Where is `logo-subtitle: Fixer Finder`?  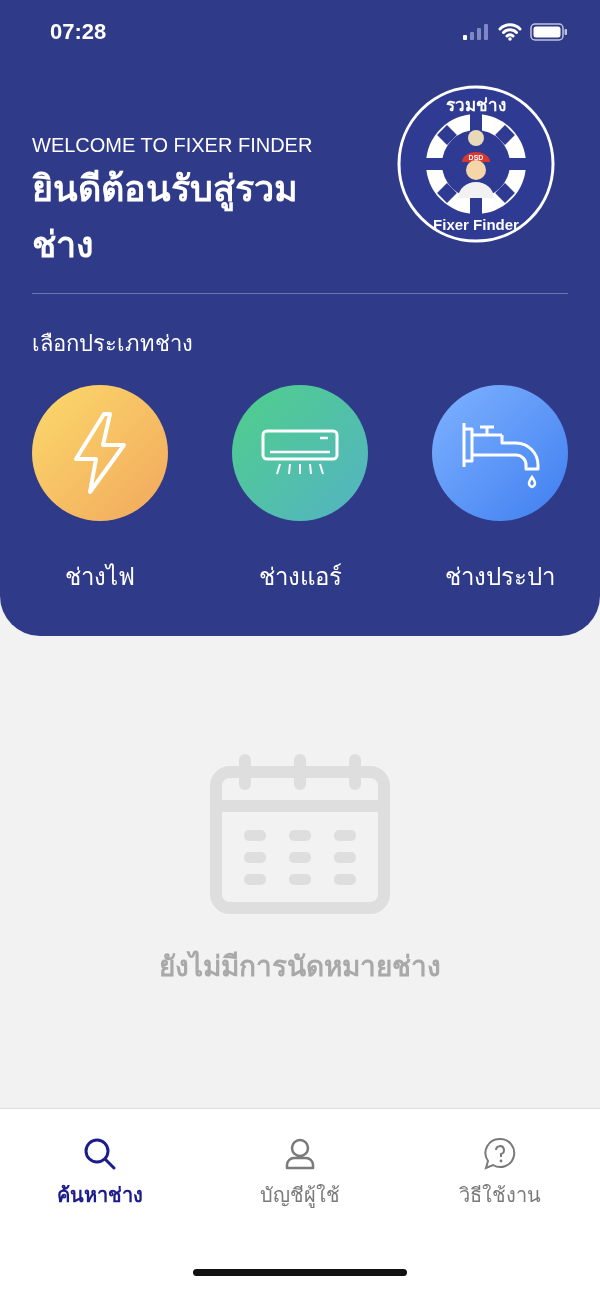
logo-subtitle: Fixer Finder is located at coordinates (476, 224).